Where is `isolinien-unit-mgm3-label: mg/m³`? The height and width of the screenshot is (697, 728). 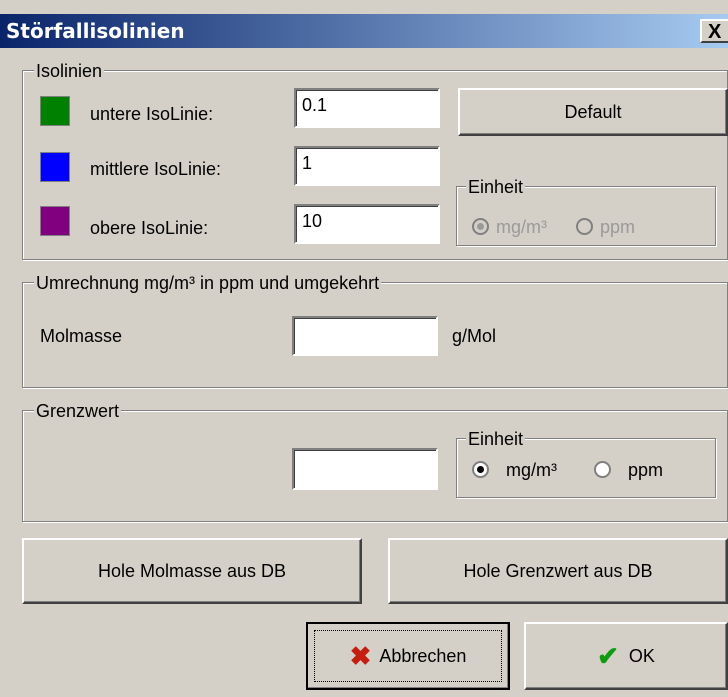
isolinien-unit-mgm3-label: mg/m³ is located at coordinates (521, 227).